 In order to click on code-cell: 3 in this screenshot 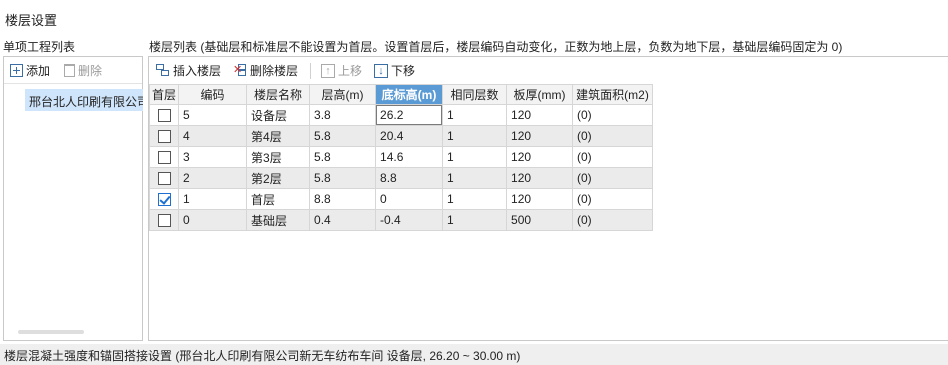, I will do `click(213, 157)`.